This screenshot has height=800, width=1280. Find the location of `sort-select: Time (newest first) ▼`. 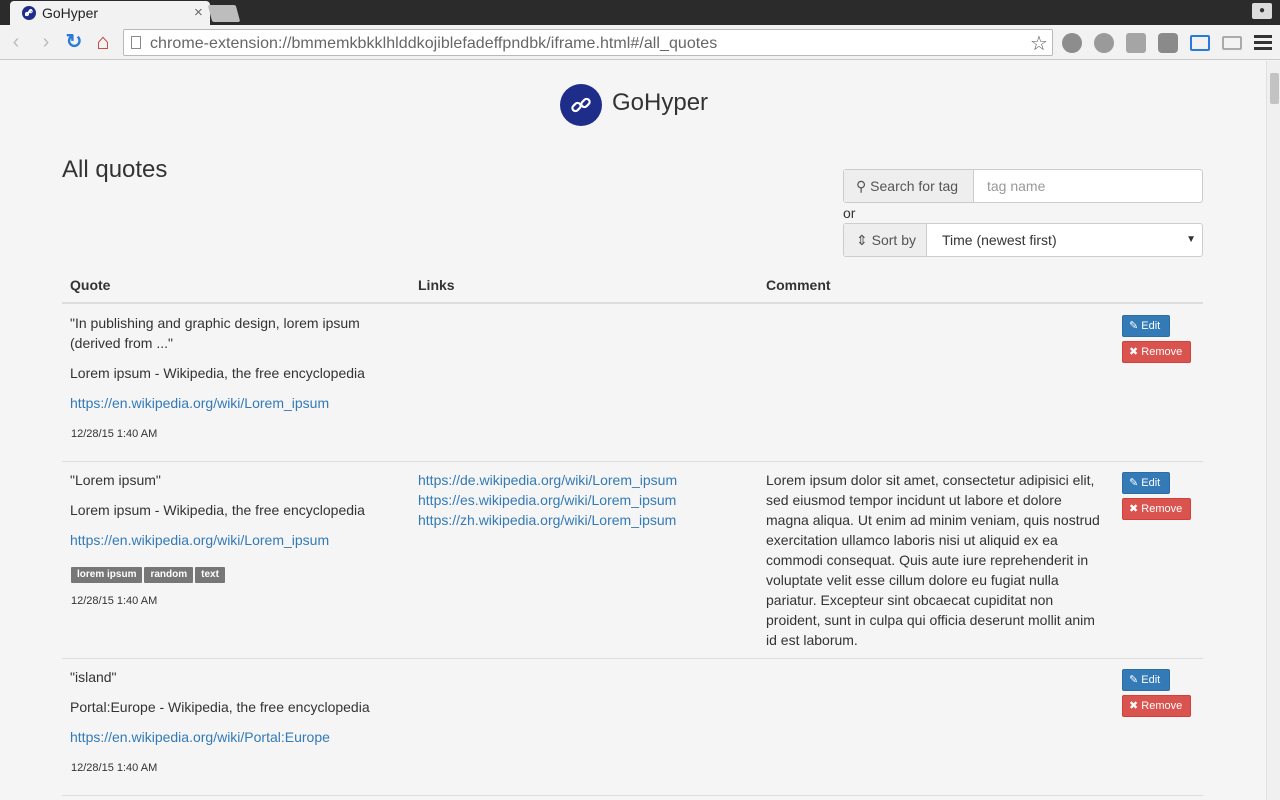

sort-select: Time (newest first) ▼ is located at coordinates (1065, 240).